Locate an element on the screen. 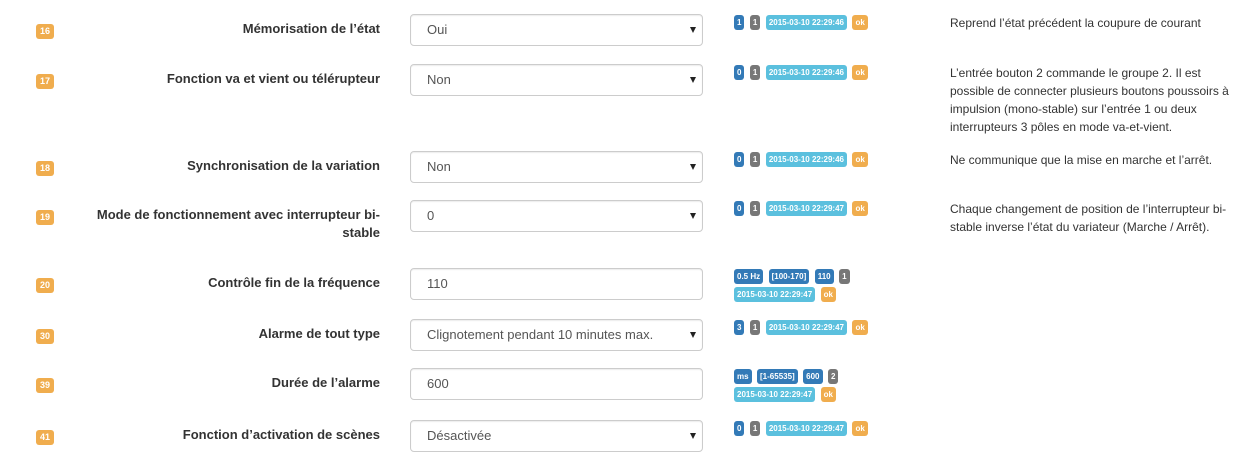 The width and height of the screenshot is (1249, 459). param-number-badge: 30 is located at coordinates (45, 336).